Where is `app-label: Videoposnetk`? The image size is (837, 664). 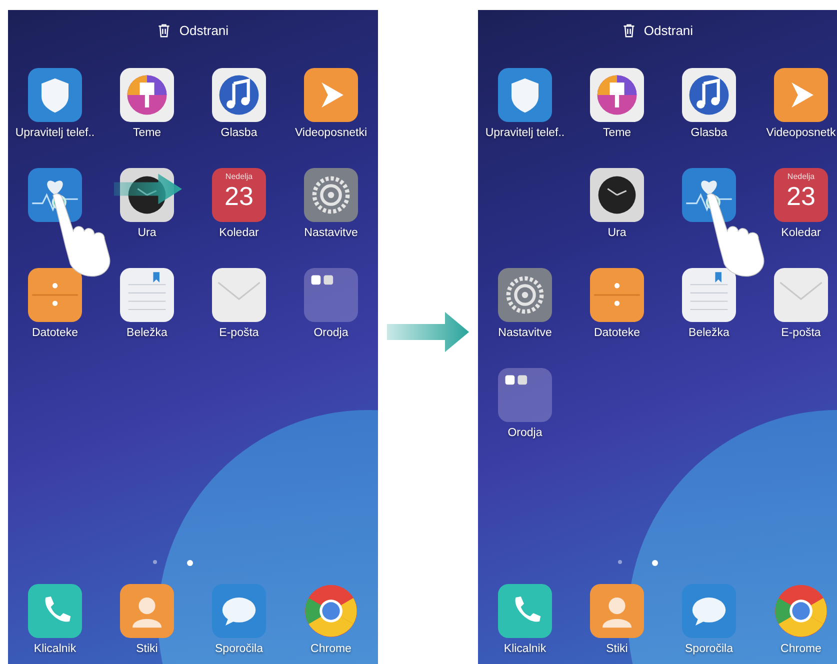
app-label: Videoposnetk is located at coordinates (801, 133).